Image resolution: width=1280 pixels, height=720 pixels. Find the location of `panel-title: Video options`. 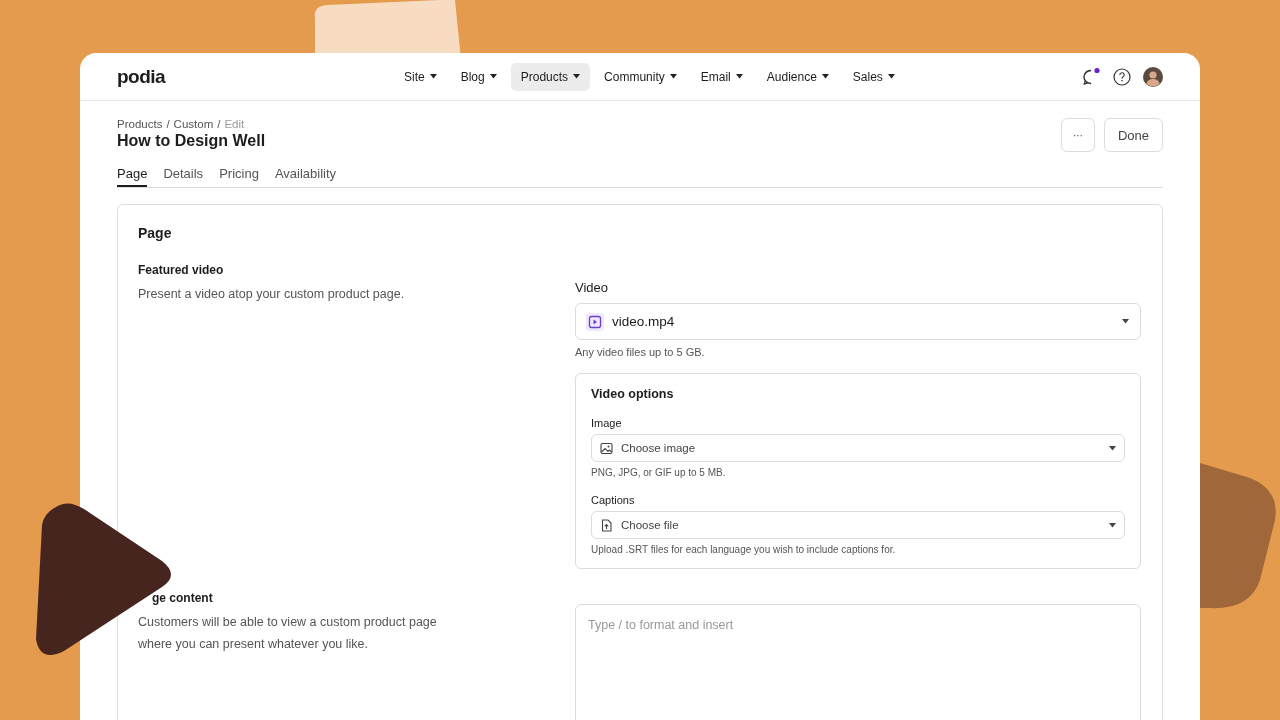

panel-title: Video options is located at coordinates (633, 394).